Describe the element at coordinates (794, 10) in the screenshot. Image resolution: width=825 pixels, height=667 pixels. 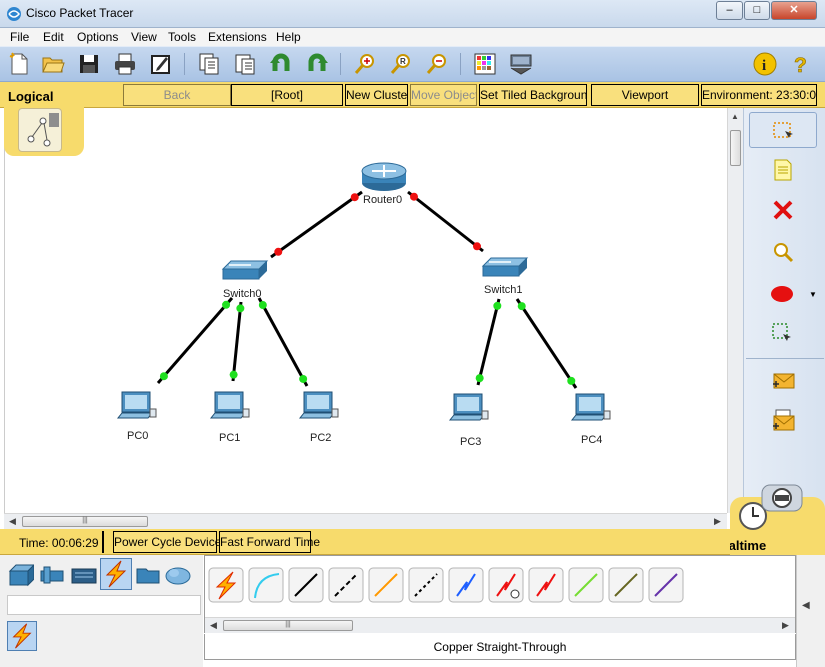
I see `close-button: ✕` at that location.